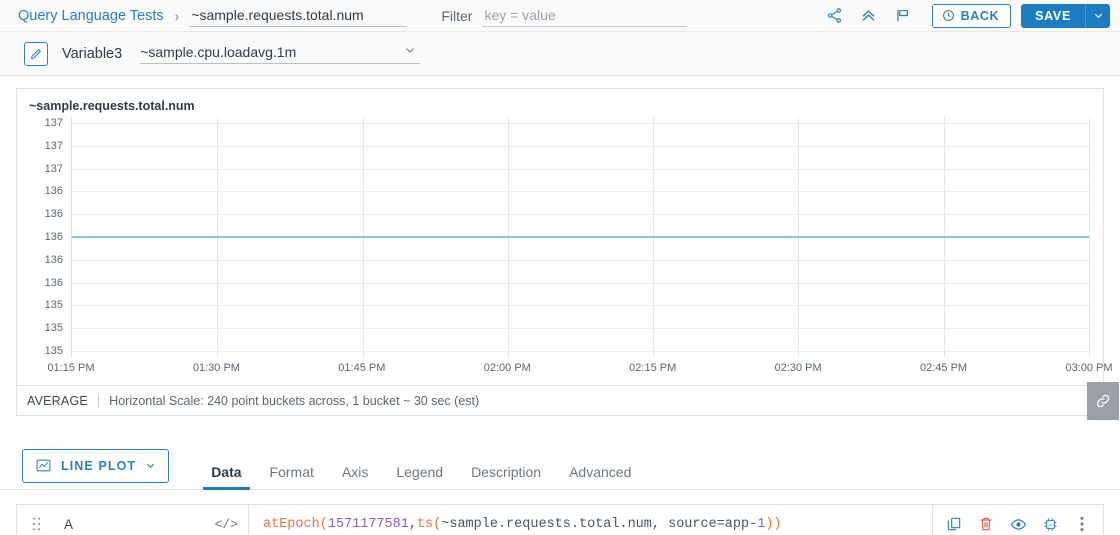 The width and height of the screenshot is (1120, 535). Describe the element at coordinates (429, 524) in the screenshot. I see `query-token-fn: ts(` at that location.